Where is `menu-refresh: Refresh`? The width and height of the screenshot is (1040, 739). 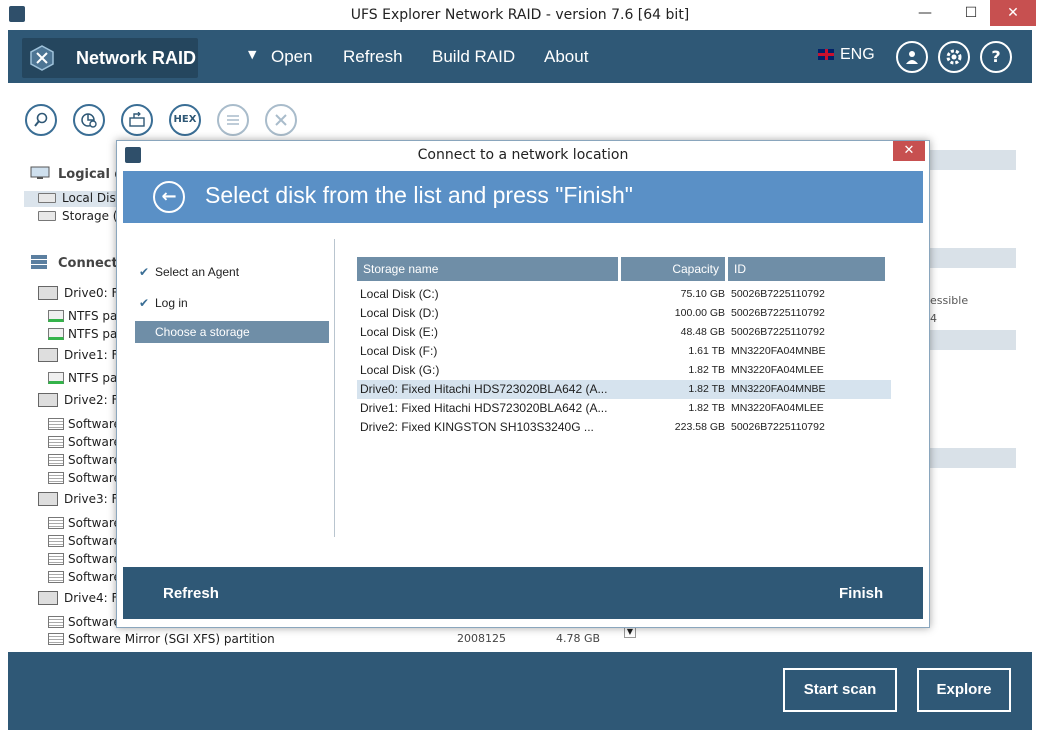
menu-refresh: Refresh is located at coordinates (373, 57).